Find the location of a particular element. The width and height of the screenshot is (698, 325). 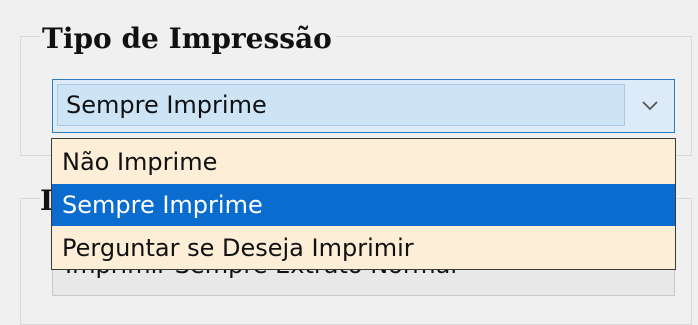

tipo-impressao-combo-value: Sempre Imprime is located at coordinates (341, 105).